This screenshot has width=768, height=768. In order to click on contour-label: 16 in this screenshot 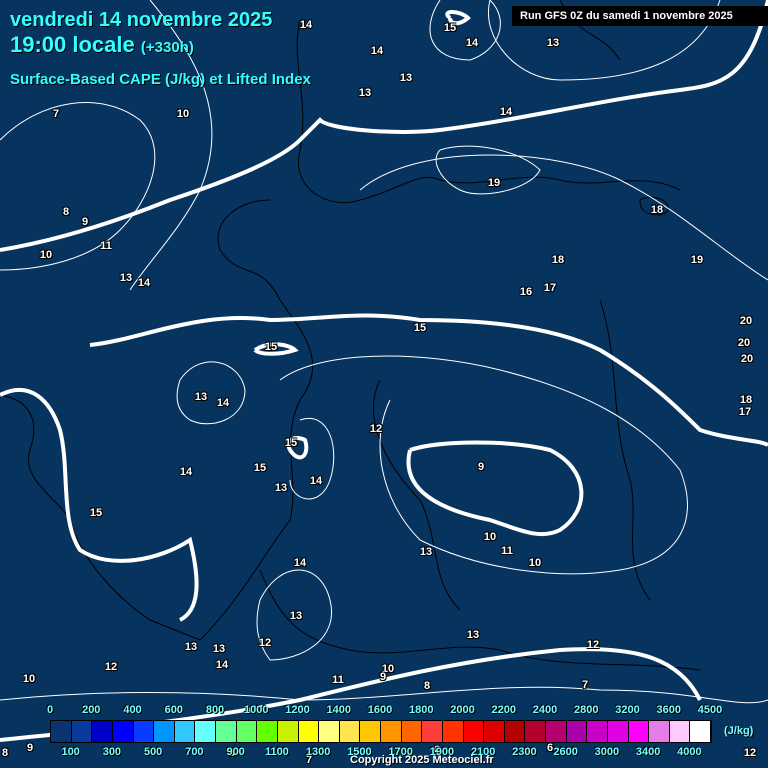, I will do `click(526, 292)`.